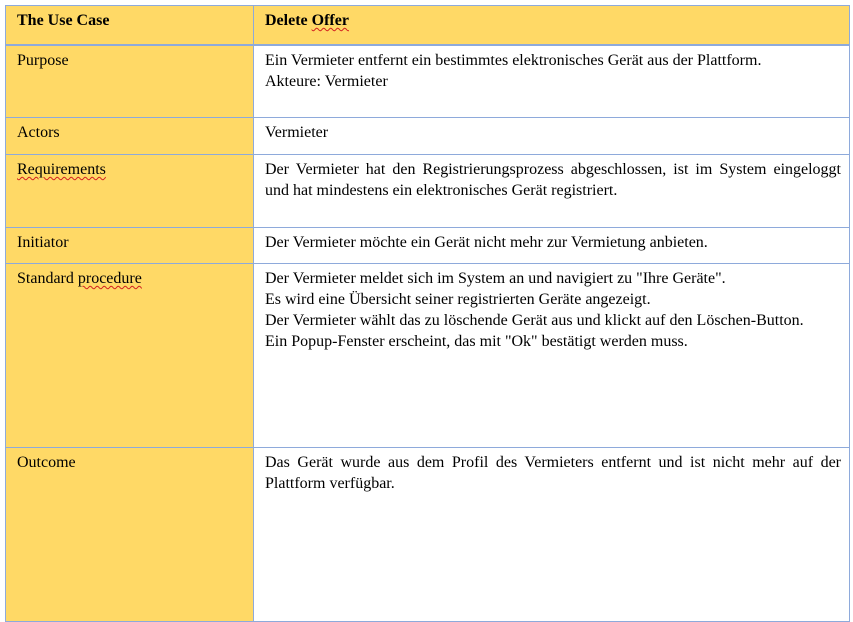 The height and width of the screenshot is (622, 853). I want to click on header-title: Delete Offer, so click(551, 25).